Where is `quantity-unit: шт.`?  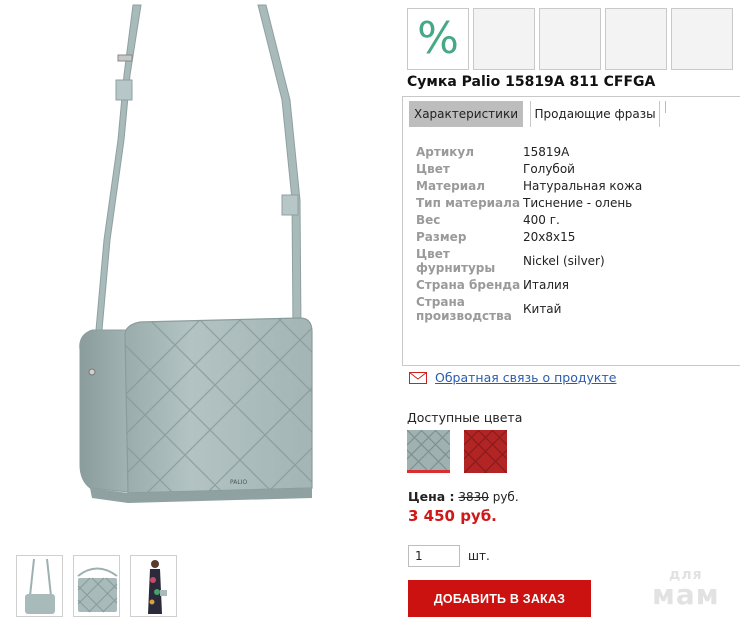 quantity-unit: шт. is located at coordinates (479, 556).